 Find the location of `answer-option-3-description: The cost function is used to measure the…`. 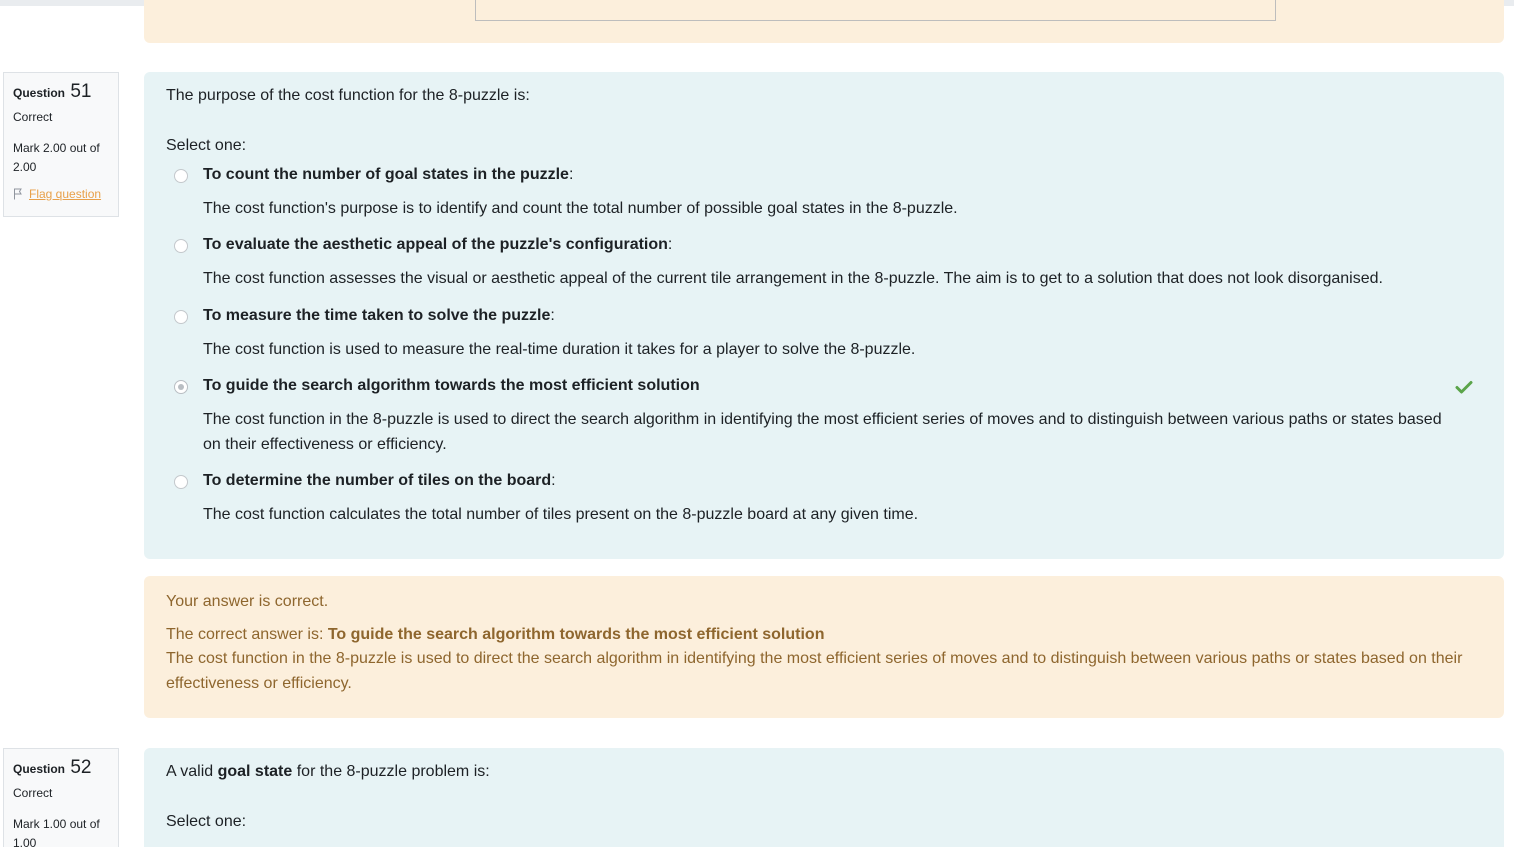

answer-option-3-description: The cost function is used to measure the… is located at coordinates (559, 349).